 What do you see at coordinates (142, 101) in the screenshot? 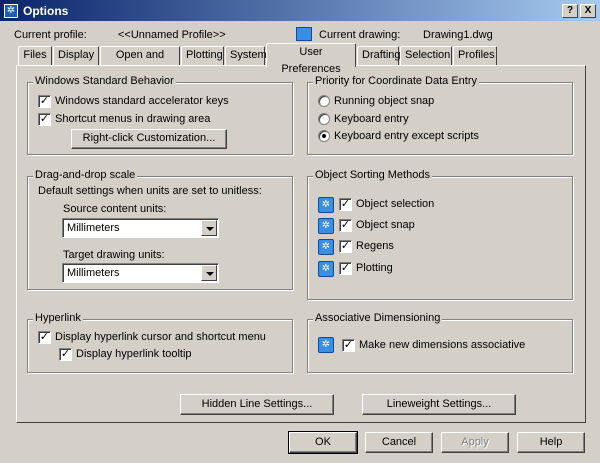
I see `accelerator-label: Windows standard accelerator keys` at bounding box center [142, 101].